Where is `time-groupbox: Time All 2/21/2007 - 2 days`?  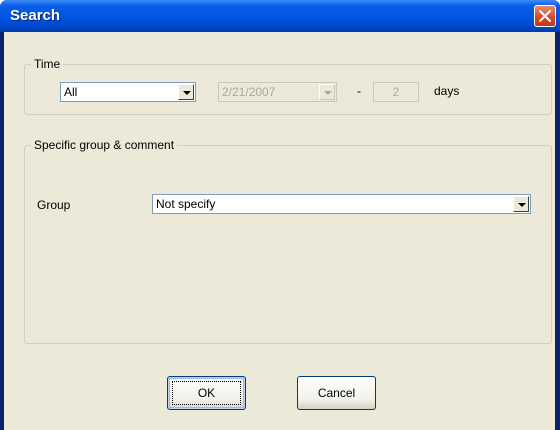 time-groupbox: Time All 2/21/2007 - 2 days is located at coordinates (288, 86).